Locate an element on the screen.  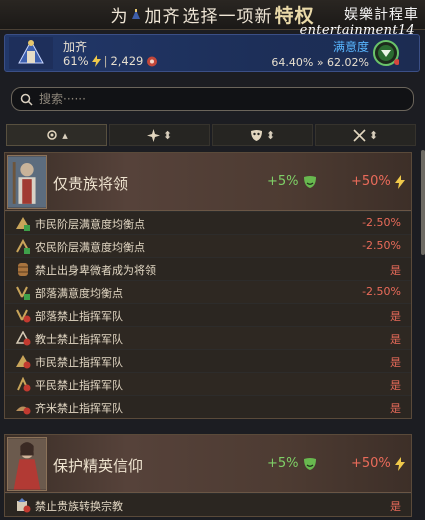
privilege-effects: 禁止贵族转换宗教 是 is located at coordinates (208, 504).